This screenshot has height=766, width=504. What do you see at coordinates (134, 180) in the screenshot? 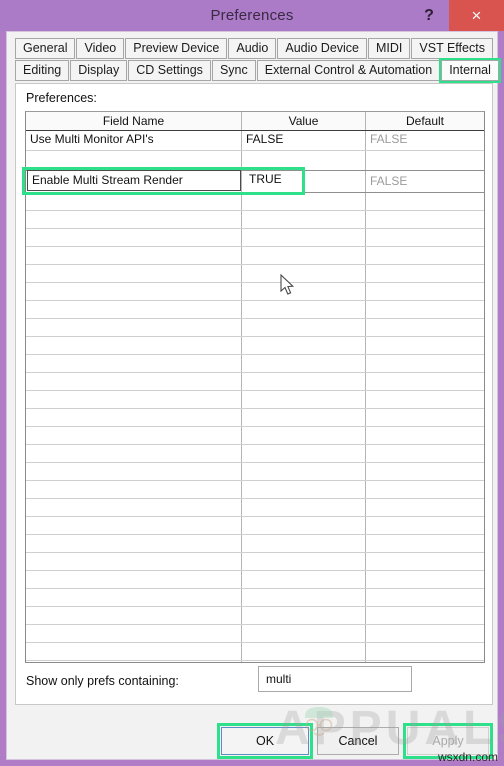
I see `field-name-edit-box: Enable Multi Stream Render` at bounding box center [134, 180].